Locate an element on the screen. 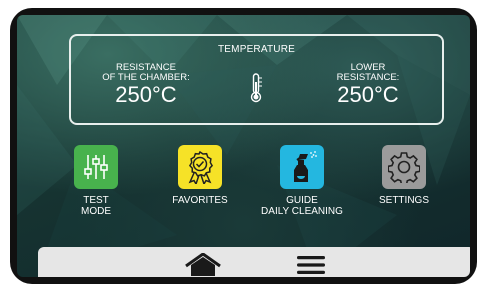  favorites-label: FAVORITES is located at coordinates (200, 200).